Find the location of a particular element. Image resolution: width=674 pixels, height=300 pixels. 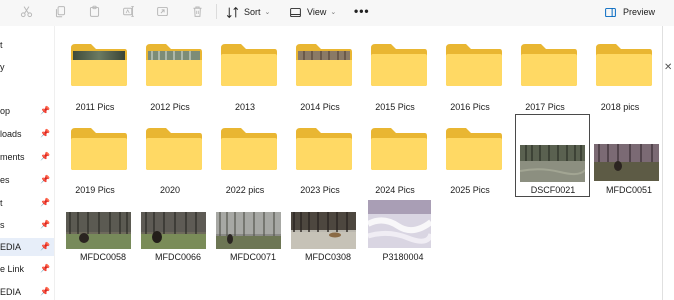

view-button: View ⌄ is located at coordinates (315, 12).